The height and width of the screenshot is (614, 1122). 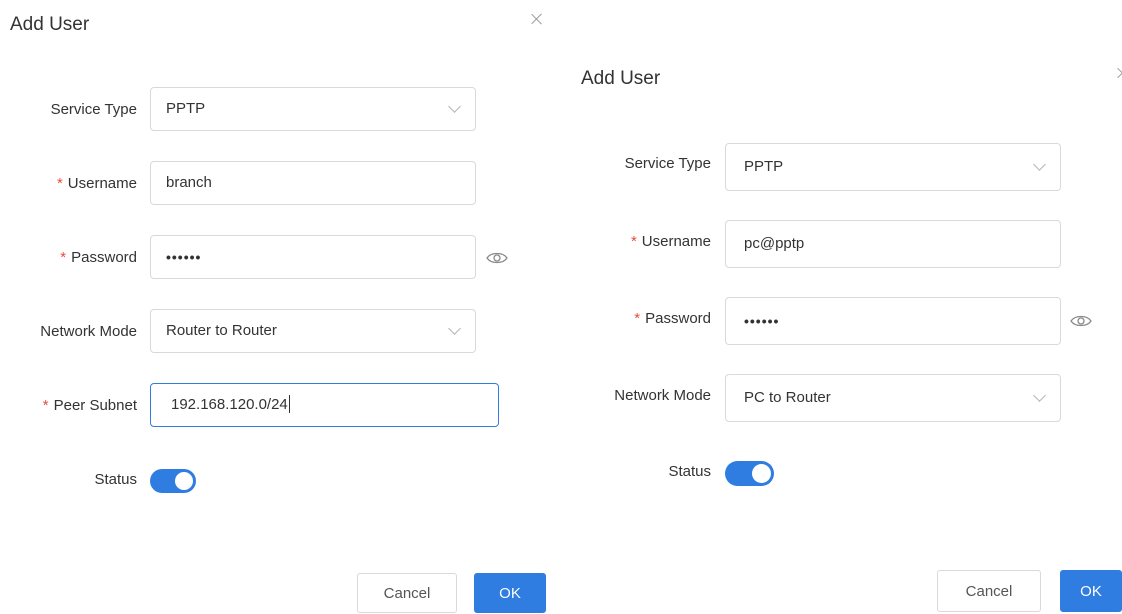 What do you see at coordinates (324, 405) in the screenshot?
I see `peer-subnet-input: 192.168.120.0/24` at bounding box center [324, 405].